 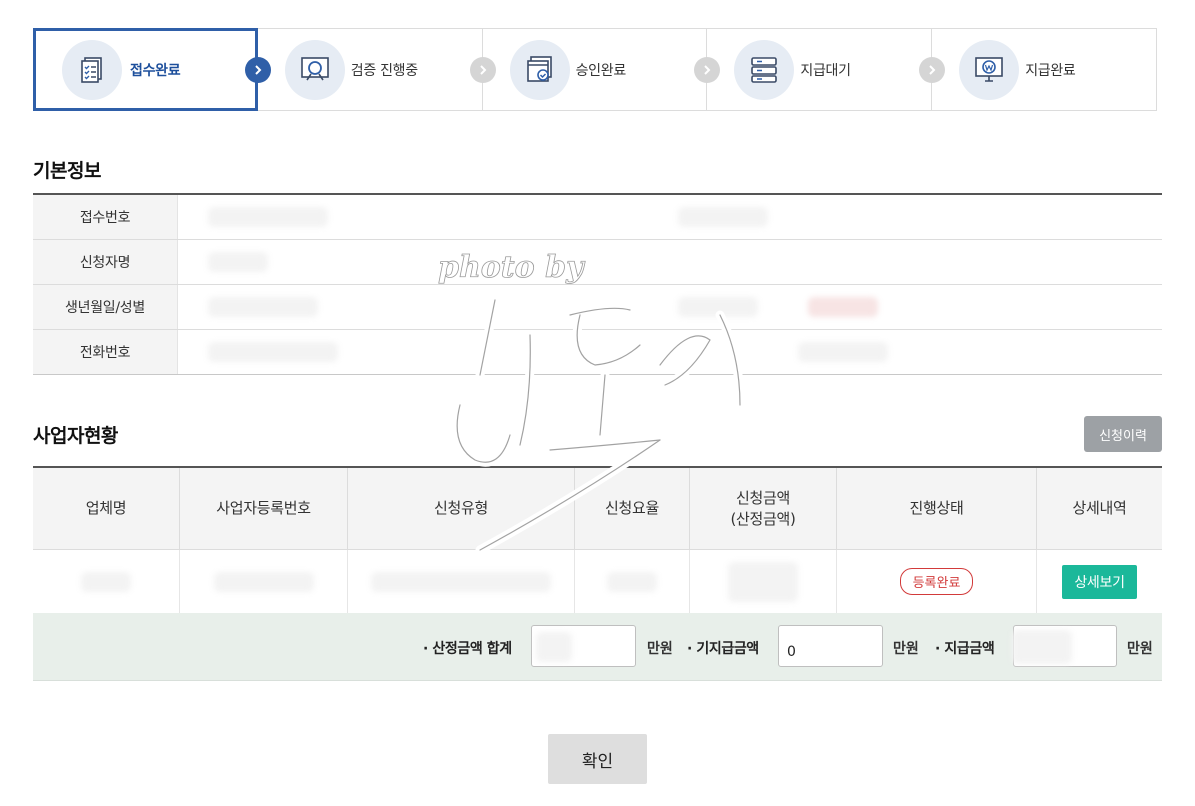 What do you see at coordinates (937, 508) in the screenshot?
I see `column-header: 진행상태` at bounding box center [937, 508].